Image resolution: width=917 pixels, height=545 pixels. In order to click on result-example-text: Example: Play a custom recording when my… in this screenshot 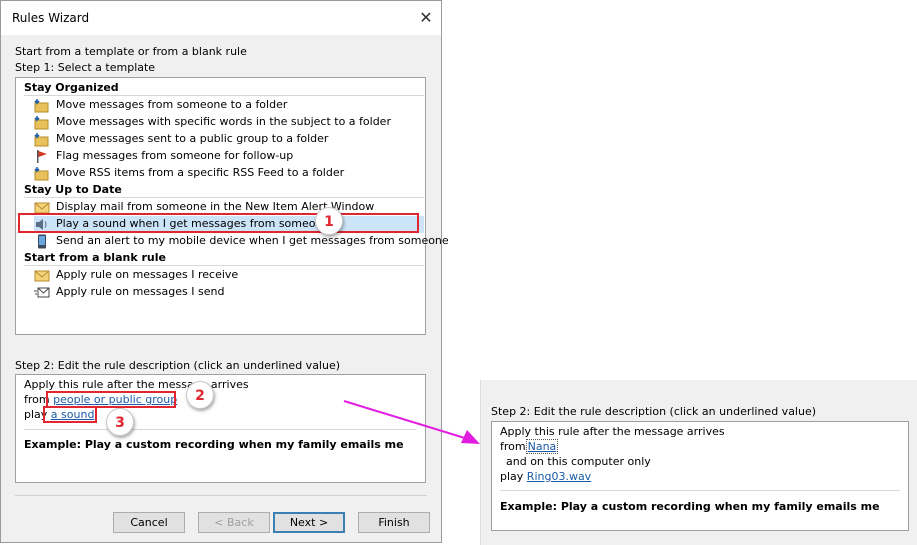, I will do `click(690, 506)`.